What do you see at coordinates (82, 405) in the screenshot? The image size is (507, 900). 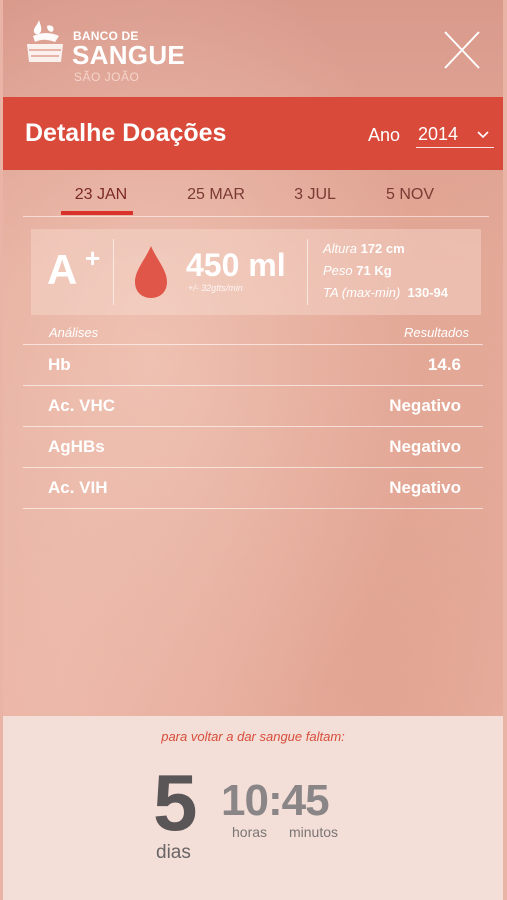 I see `analysis-name: Ac. VHC` at bounding box center [82, 405].